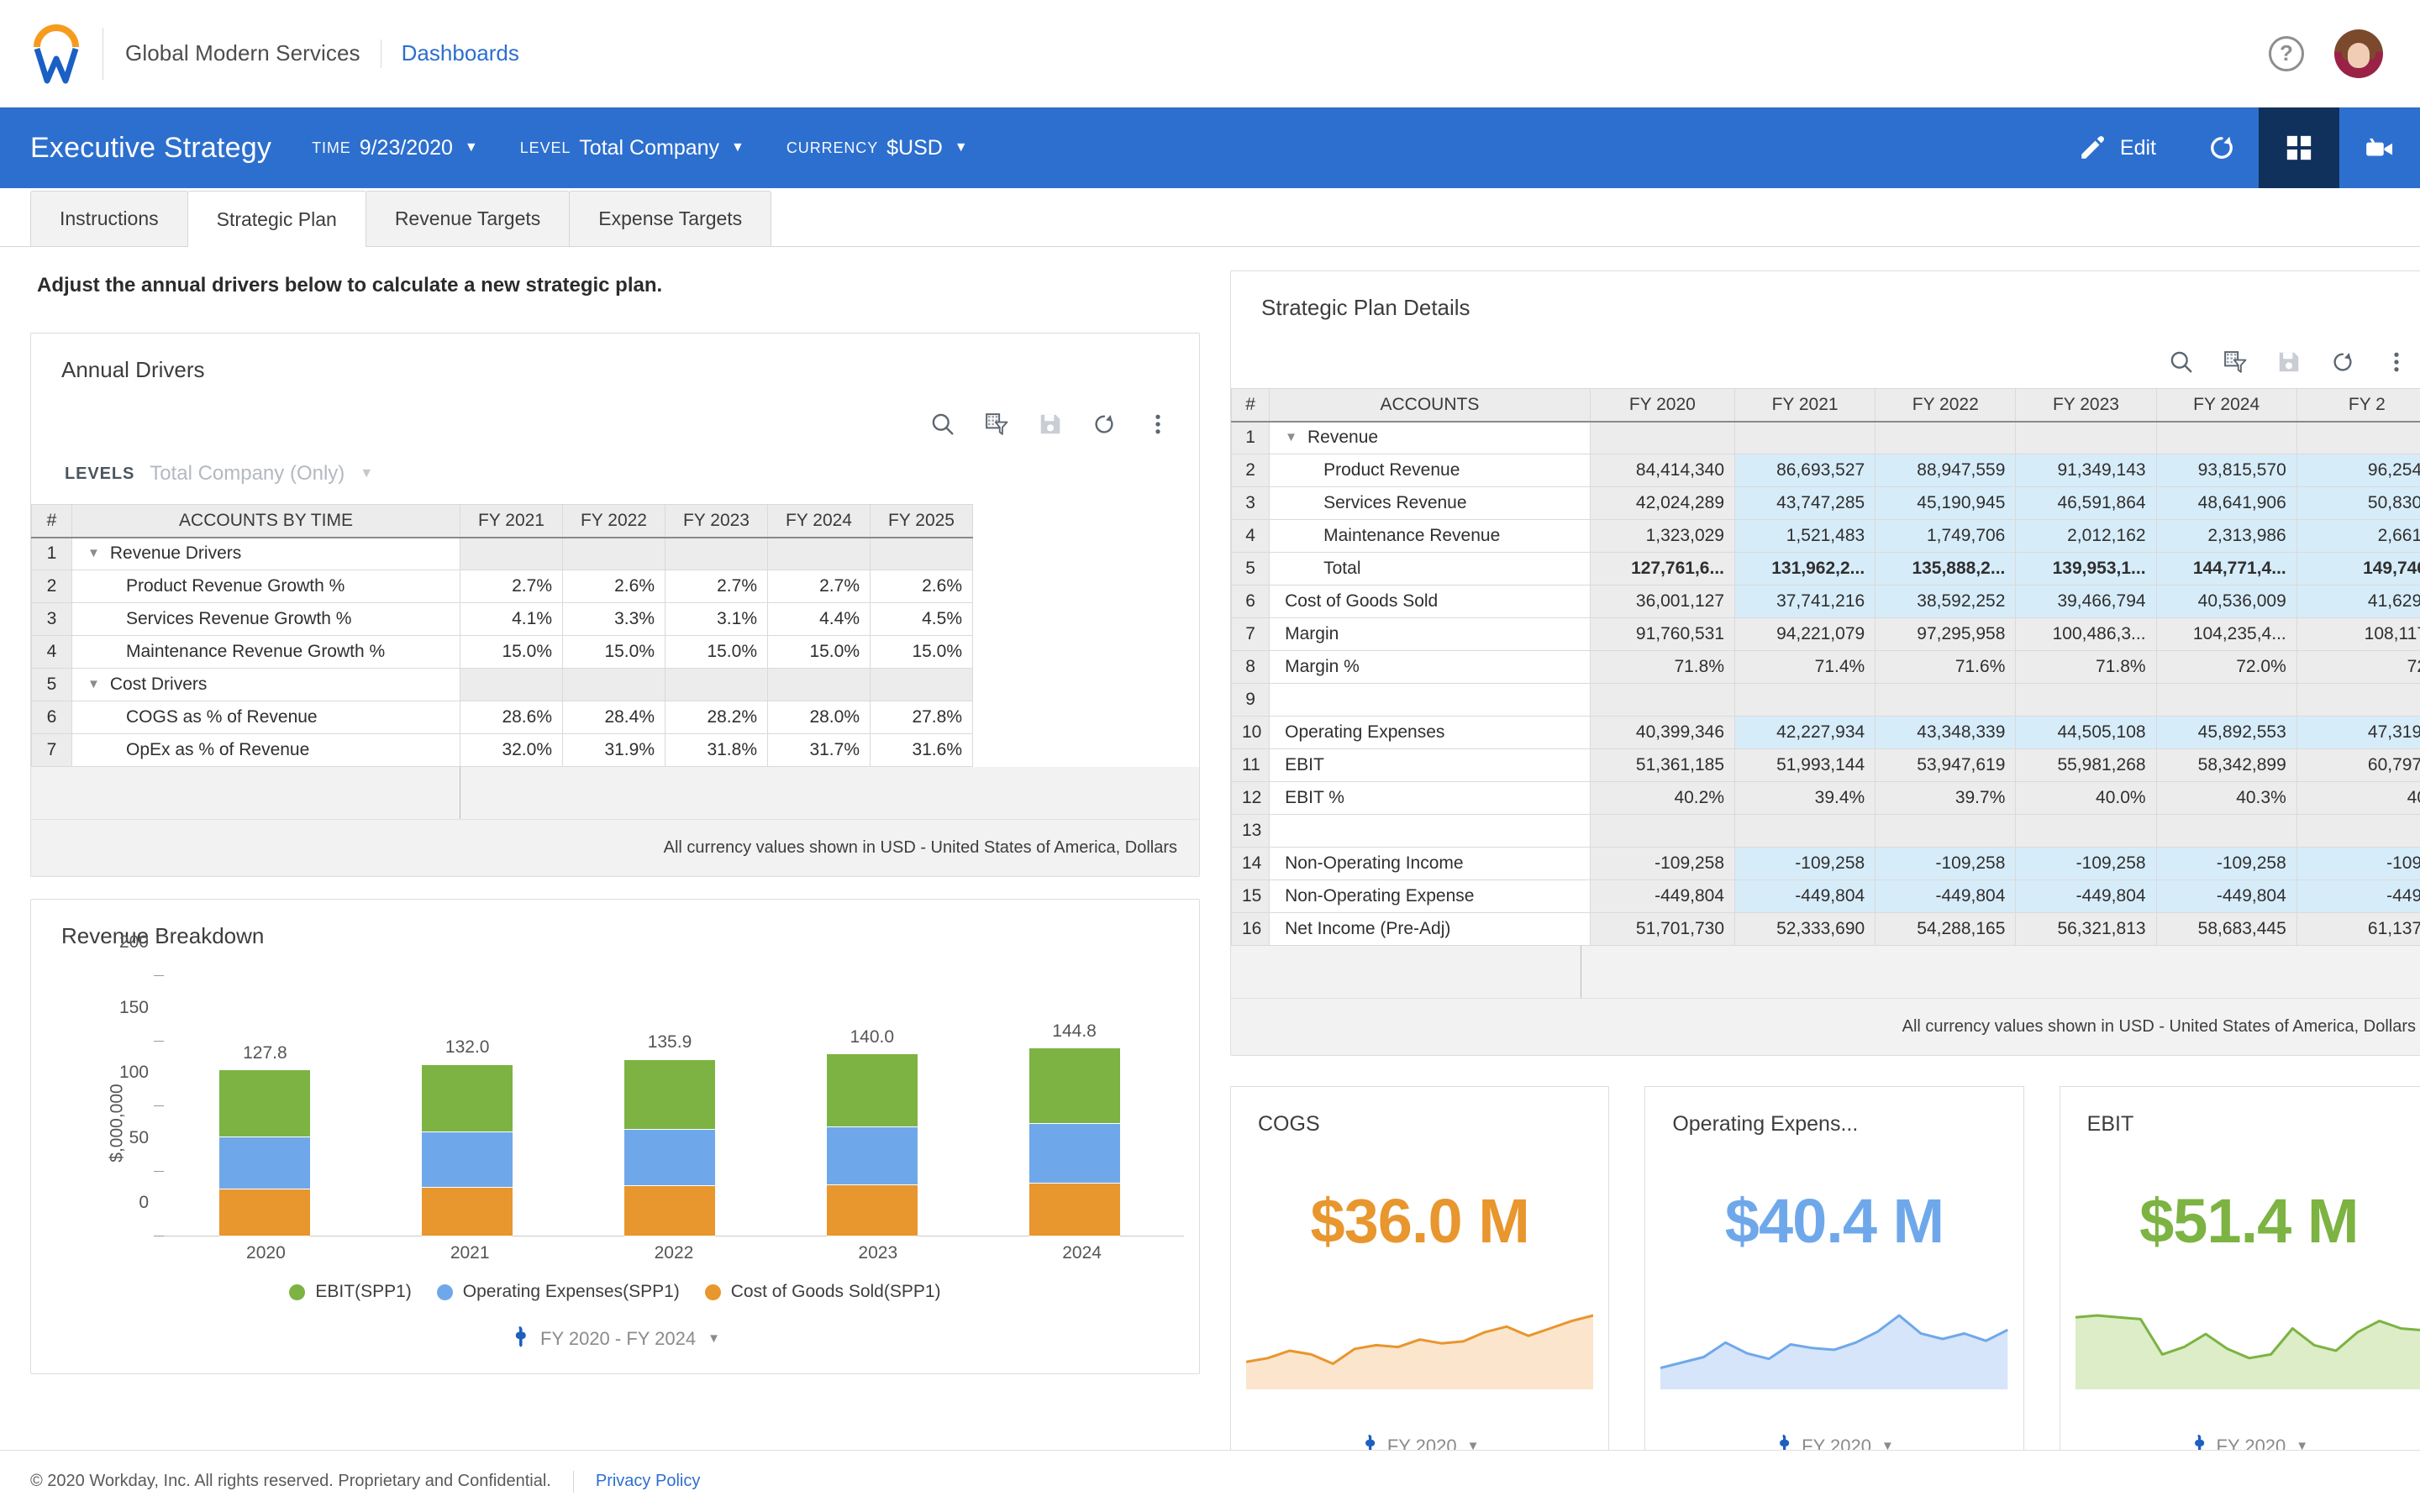 This screenshot has height=1512, width=2420. Describe the element at coordinates (1662, 634) in the screenshot. I see `cell-value: 91,760,531` at that location.